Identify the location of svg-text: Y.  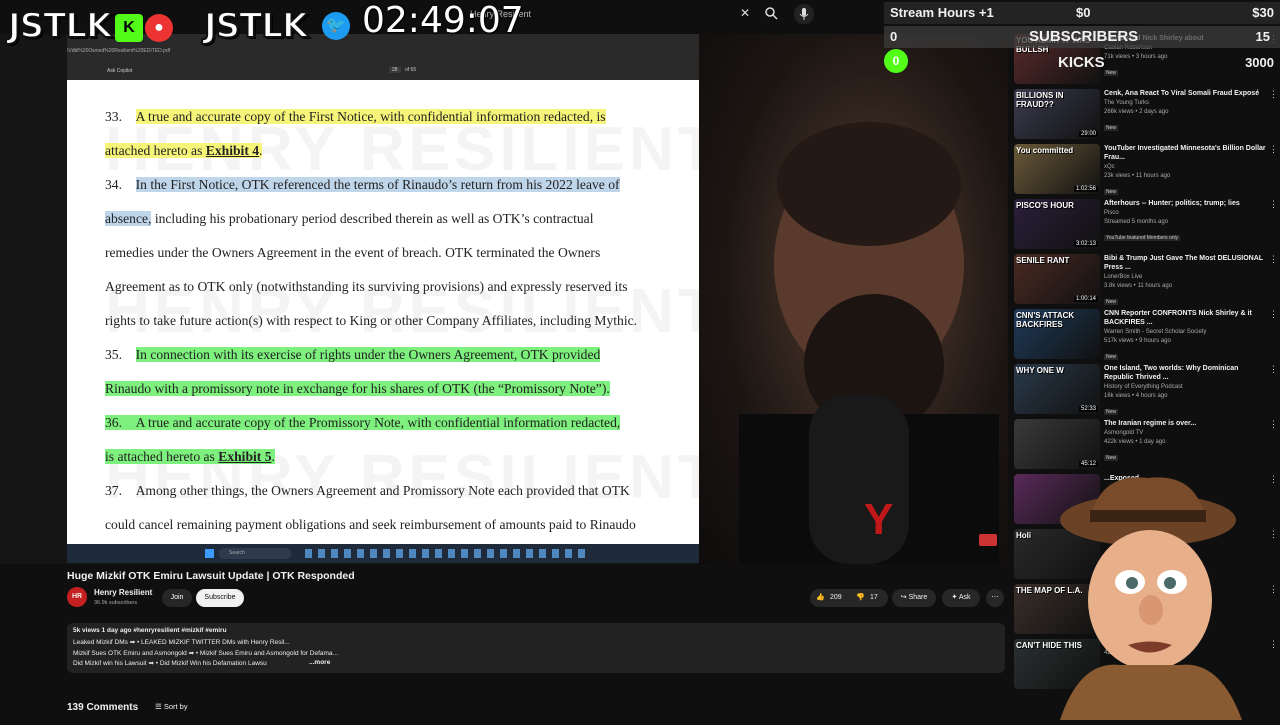
(878, 519).